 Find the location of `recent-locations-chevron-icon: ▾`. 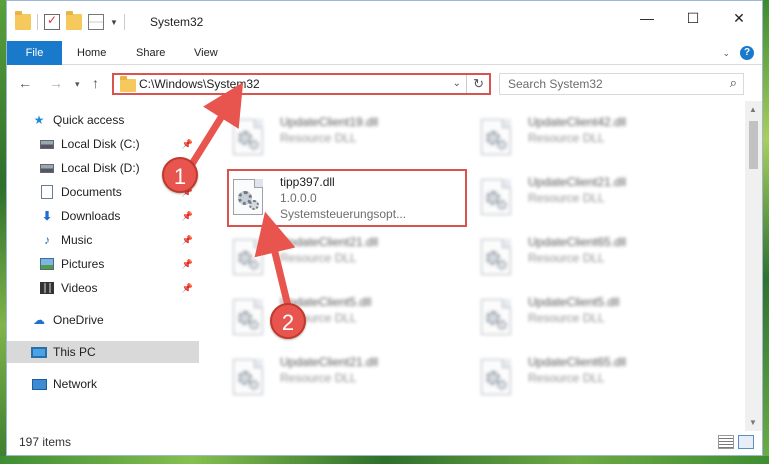

recent-locations-chevron-icon: ▾ is located at coordinates (77, 84).